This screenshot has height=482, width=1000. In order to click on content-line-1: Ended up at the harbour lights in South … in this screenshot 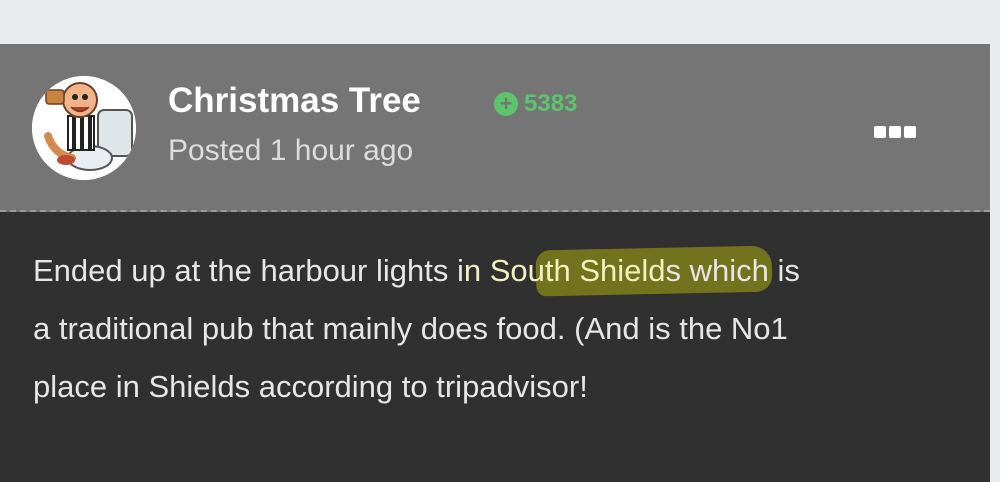, I will do `click(416, 270)`.